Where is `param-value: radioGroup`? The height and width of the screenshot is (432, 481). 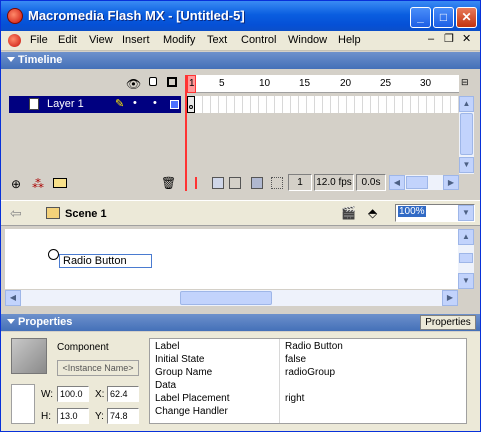
param-value: radioGroup is located at coordinates (310, 372).